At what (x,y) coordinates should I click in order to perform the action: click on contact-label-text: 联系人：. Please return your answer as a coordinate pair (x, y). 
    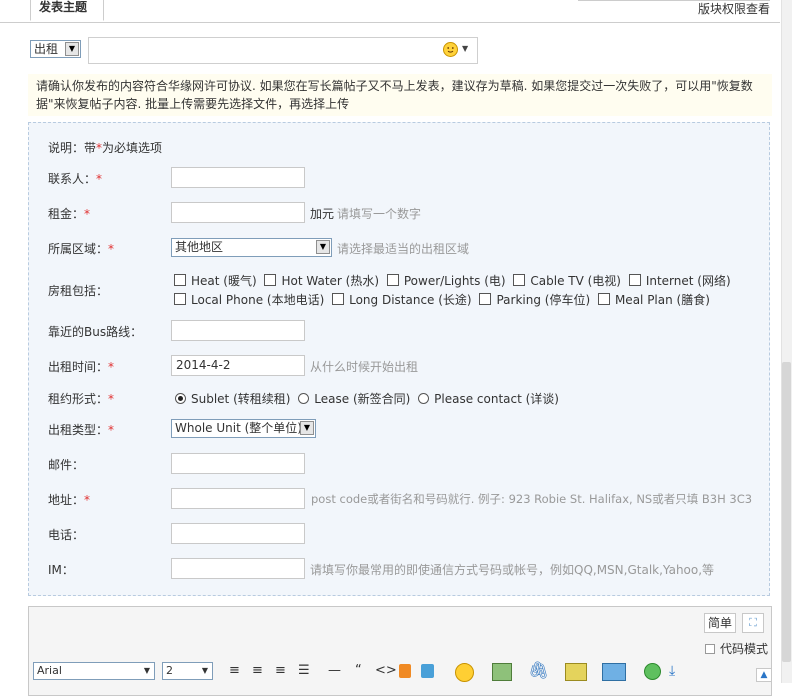
    Looking at the image, I should click on (72, 179).